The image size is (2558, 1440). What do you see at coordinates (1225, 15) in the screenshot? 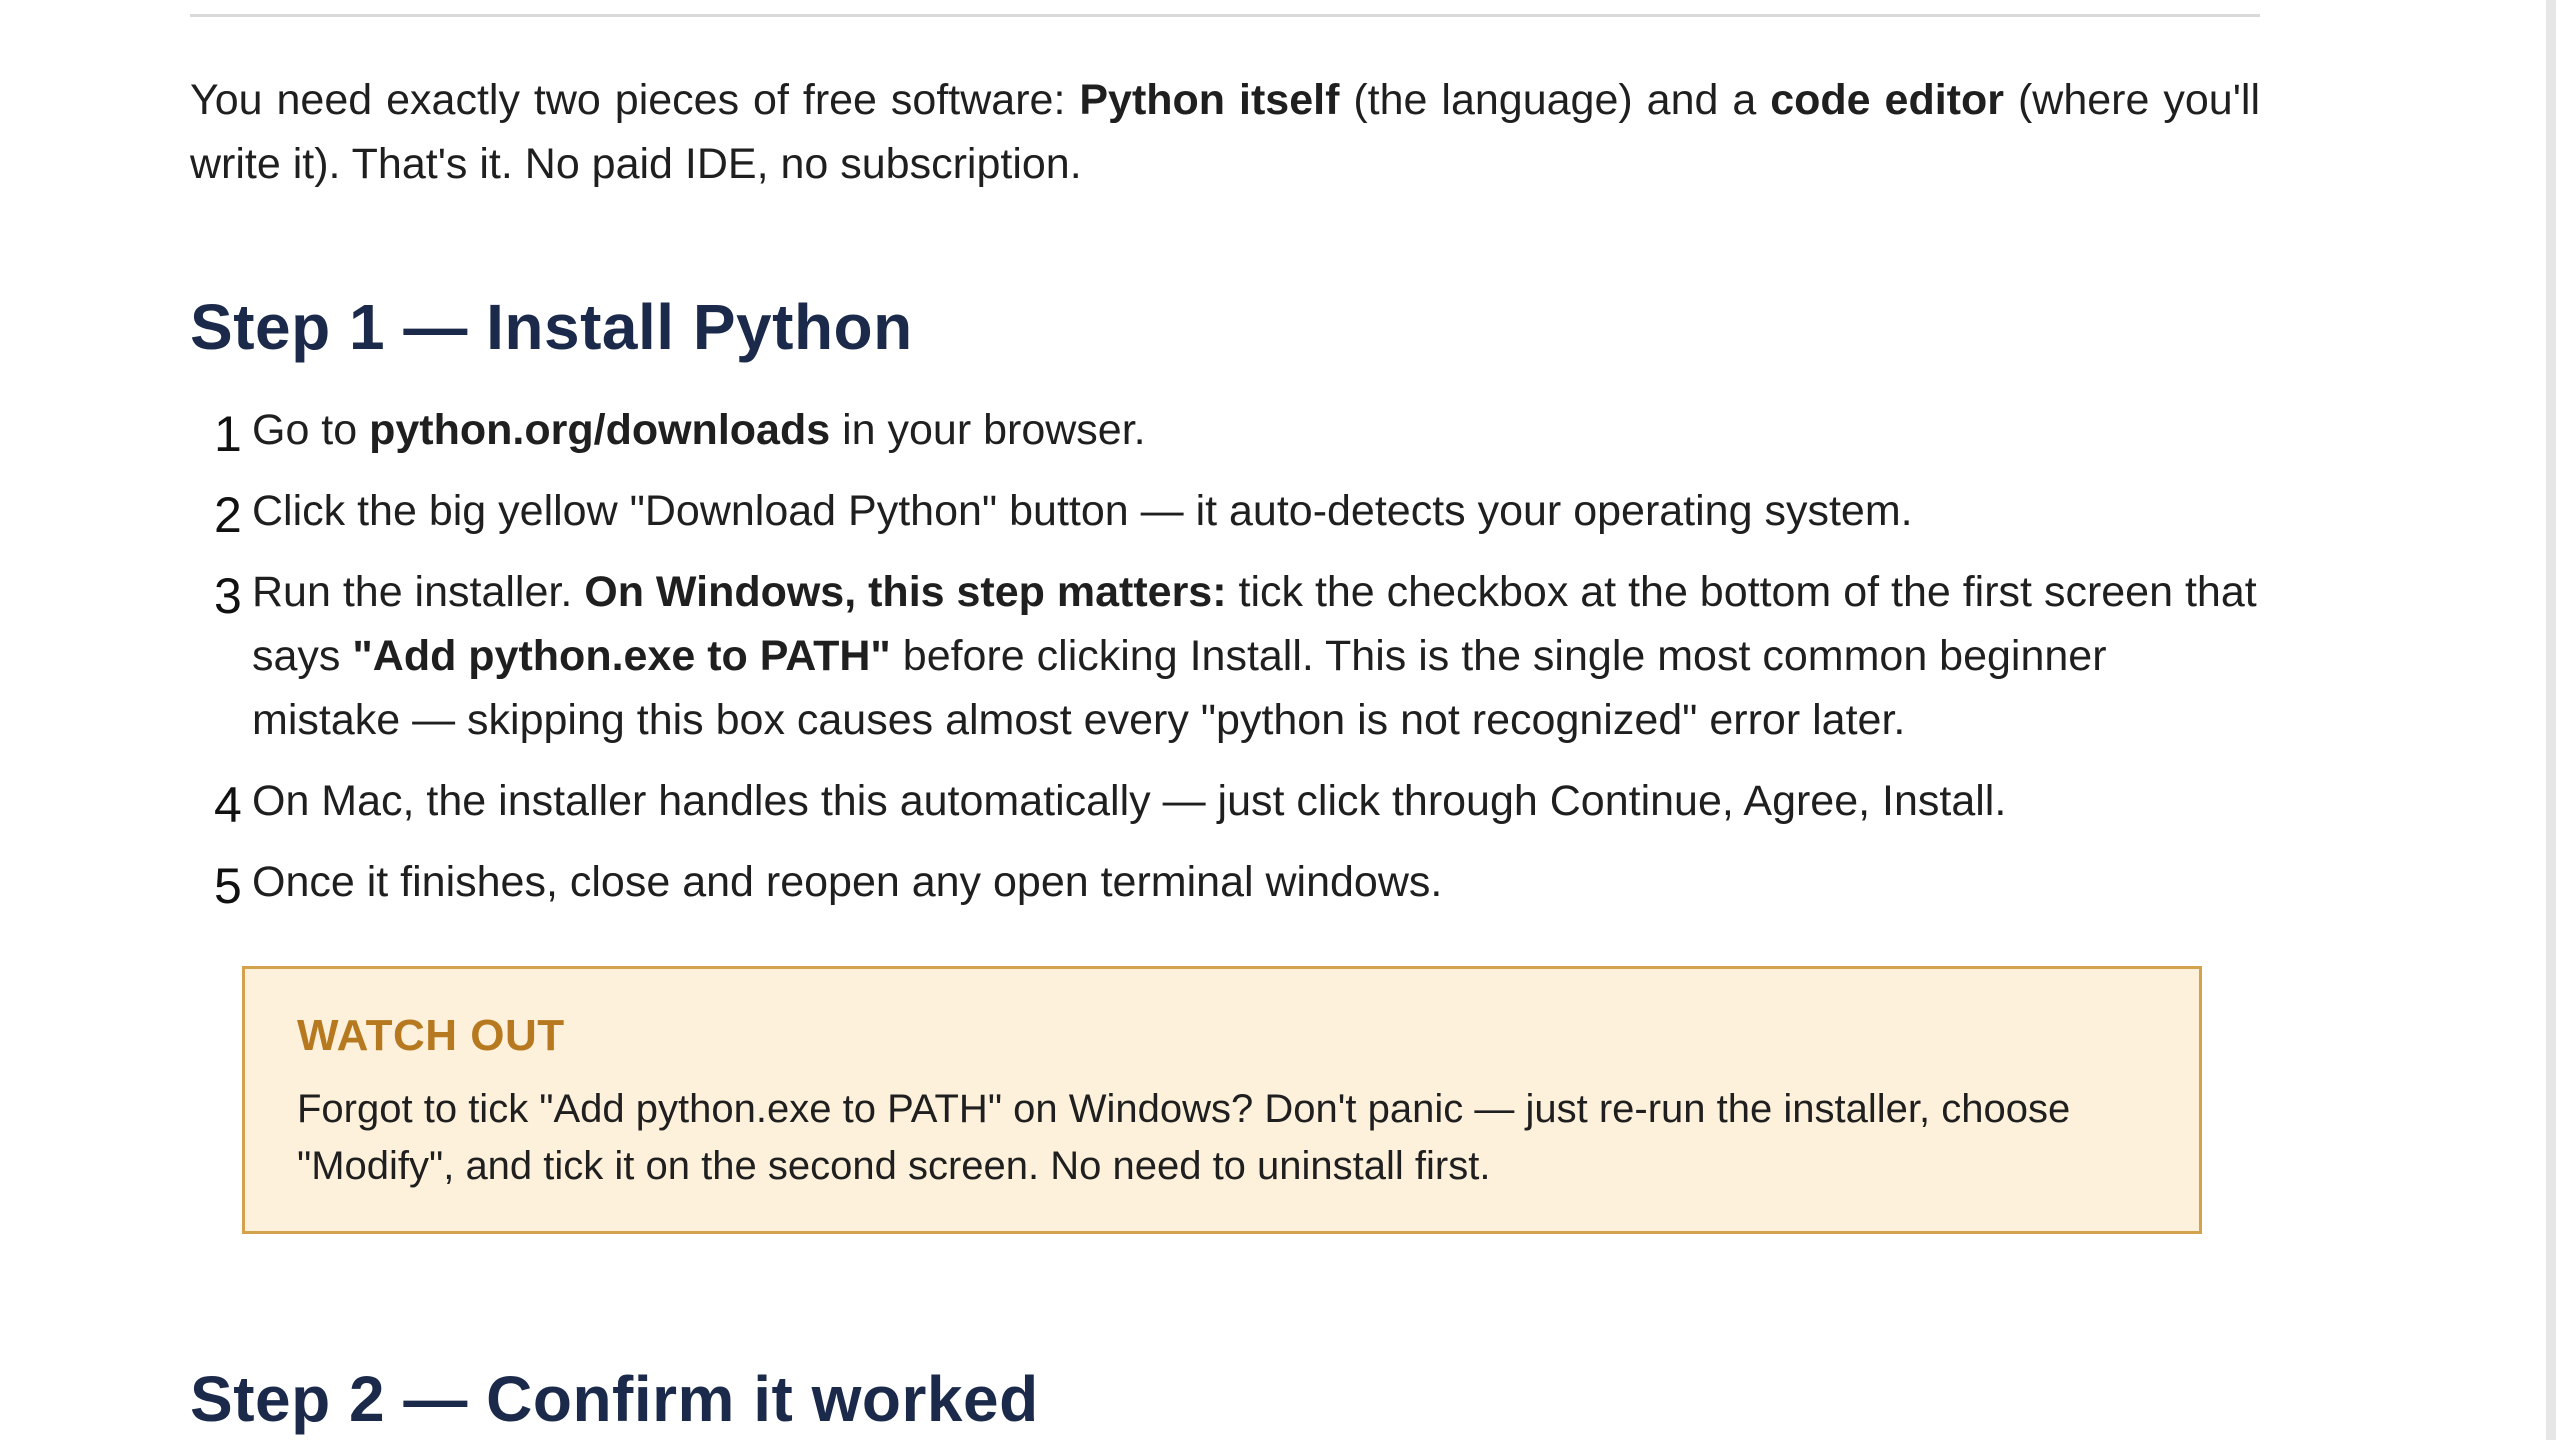
I see `top-divider` at bounding box center [1225, 15].